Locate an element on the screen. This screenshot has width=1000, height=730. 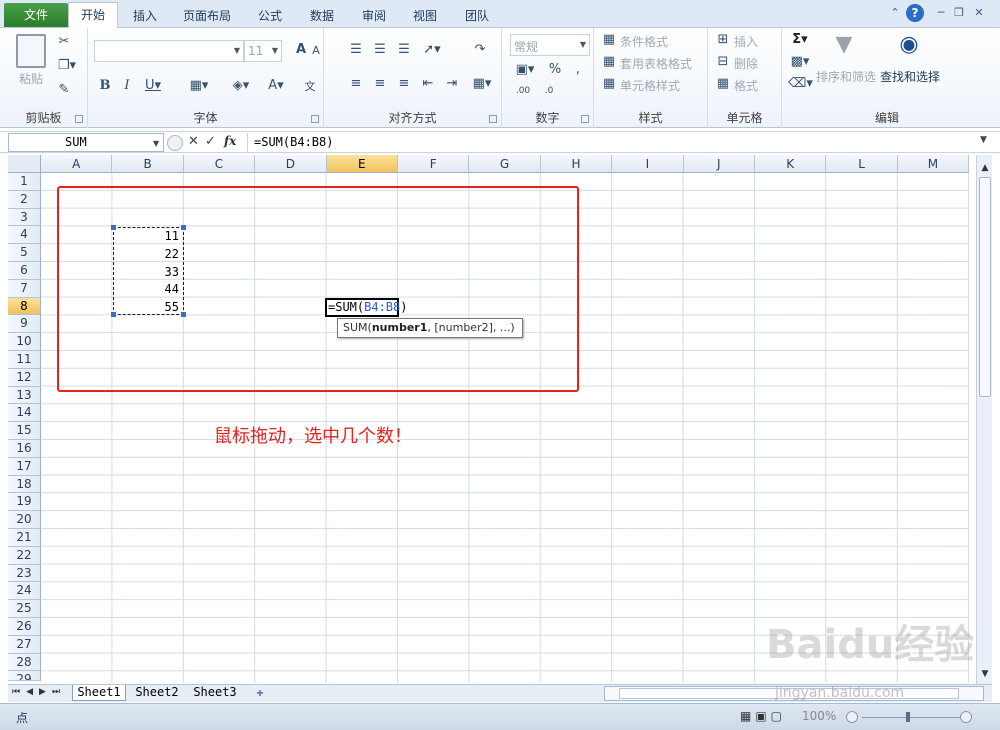
cell-styles-icon: ▦ is located at coordinates (609, 83).